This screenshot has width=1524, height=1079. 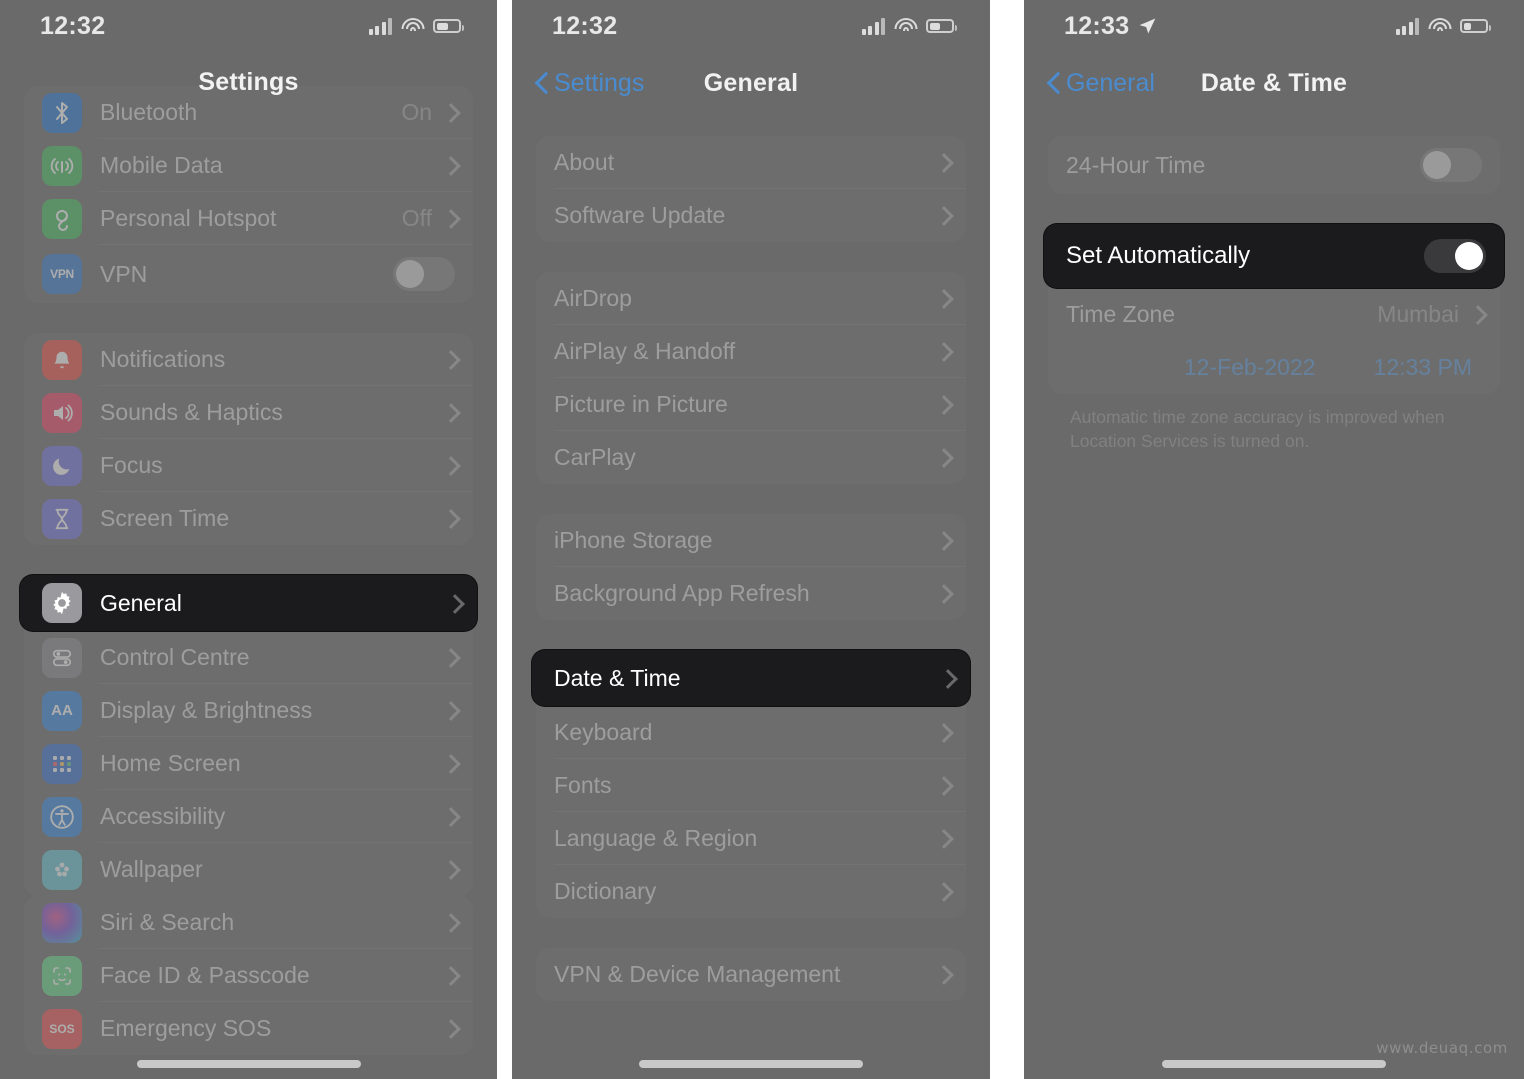 I want to click on general-row-keyboard: Keyboard, so click(x=751, y=732).